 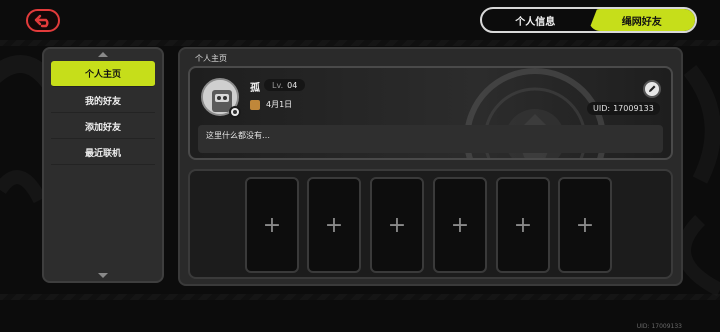 What do you see at coordinates (279, 104) in the screenshot?
I see `birthday-text: 4月1日` at bounding box center [279, 104].